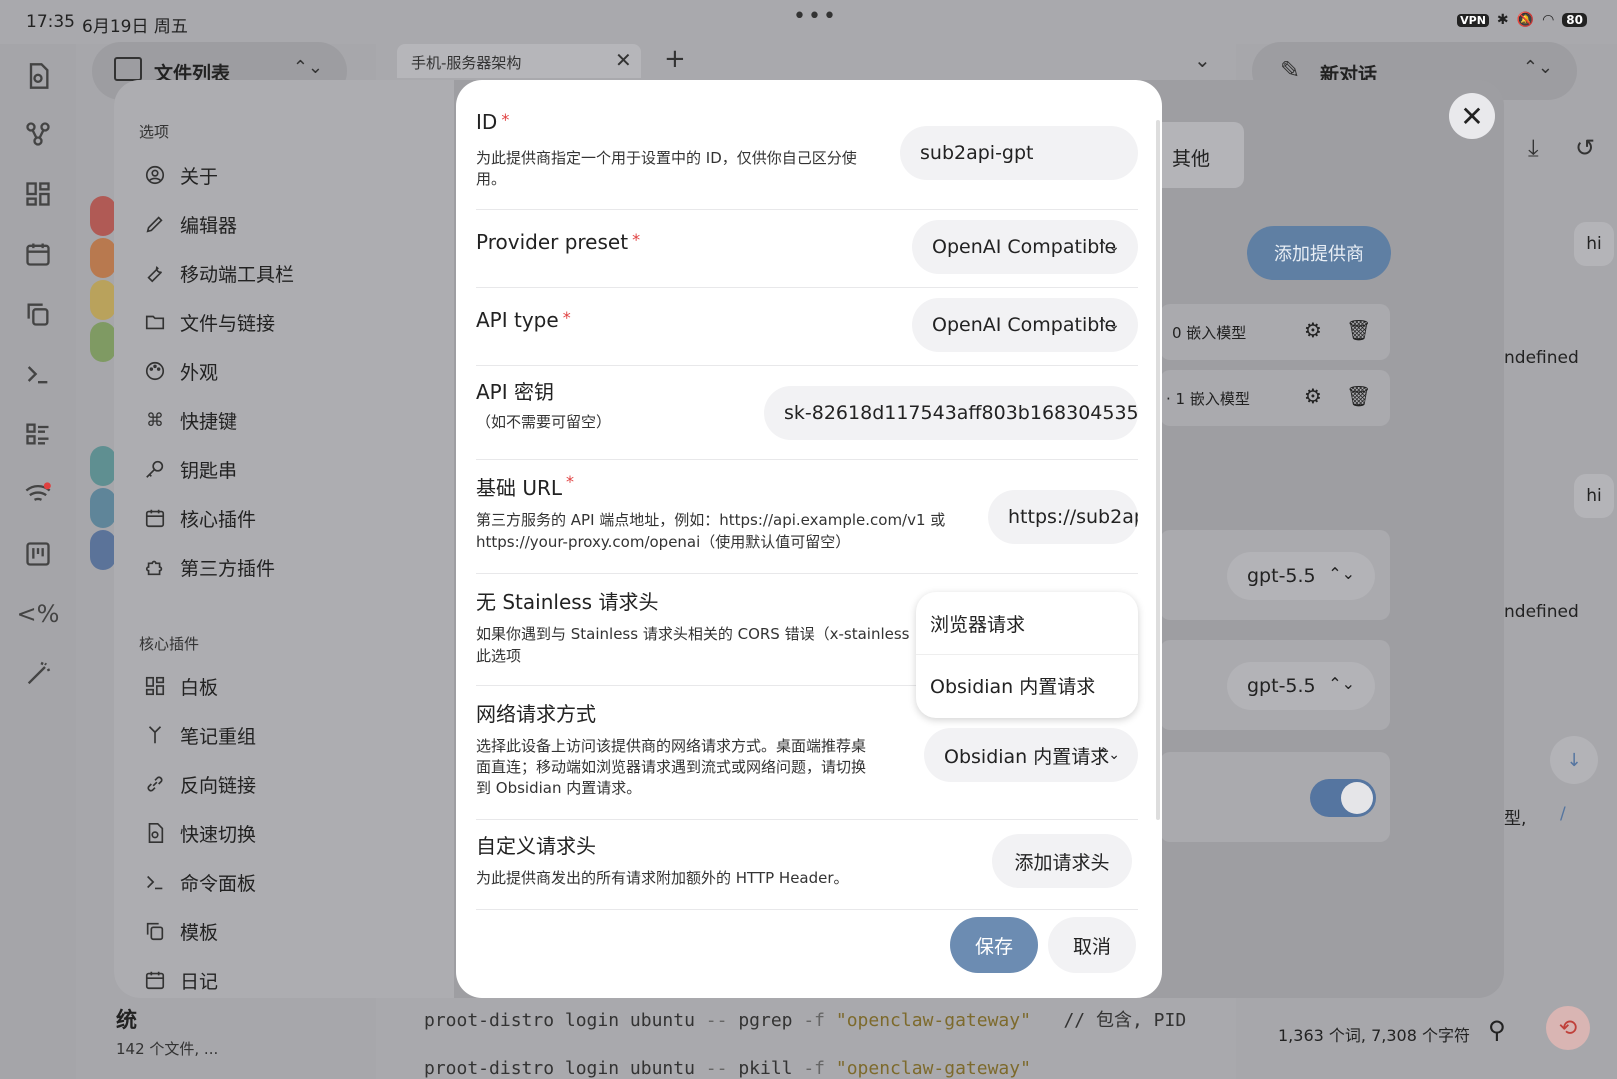  Describe the element at coordinates (1202, 60) in the screenshot. I see `tab-list-chevron-icon: ⌄` at that location.